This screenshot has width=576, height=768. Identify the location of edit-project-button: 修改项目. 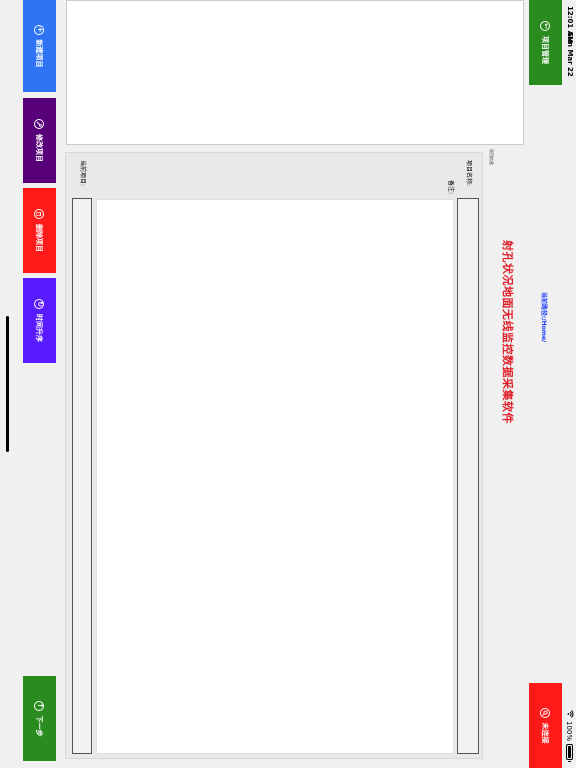
(39, 140).